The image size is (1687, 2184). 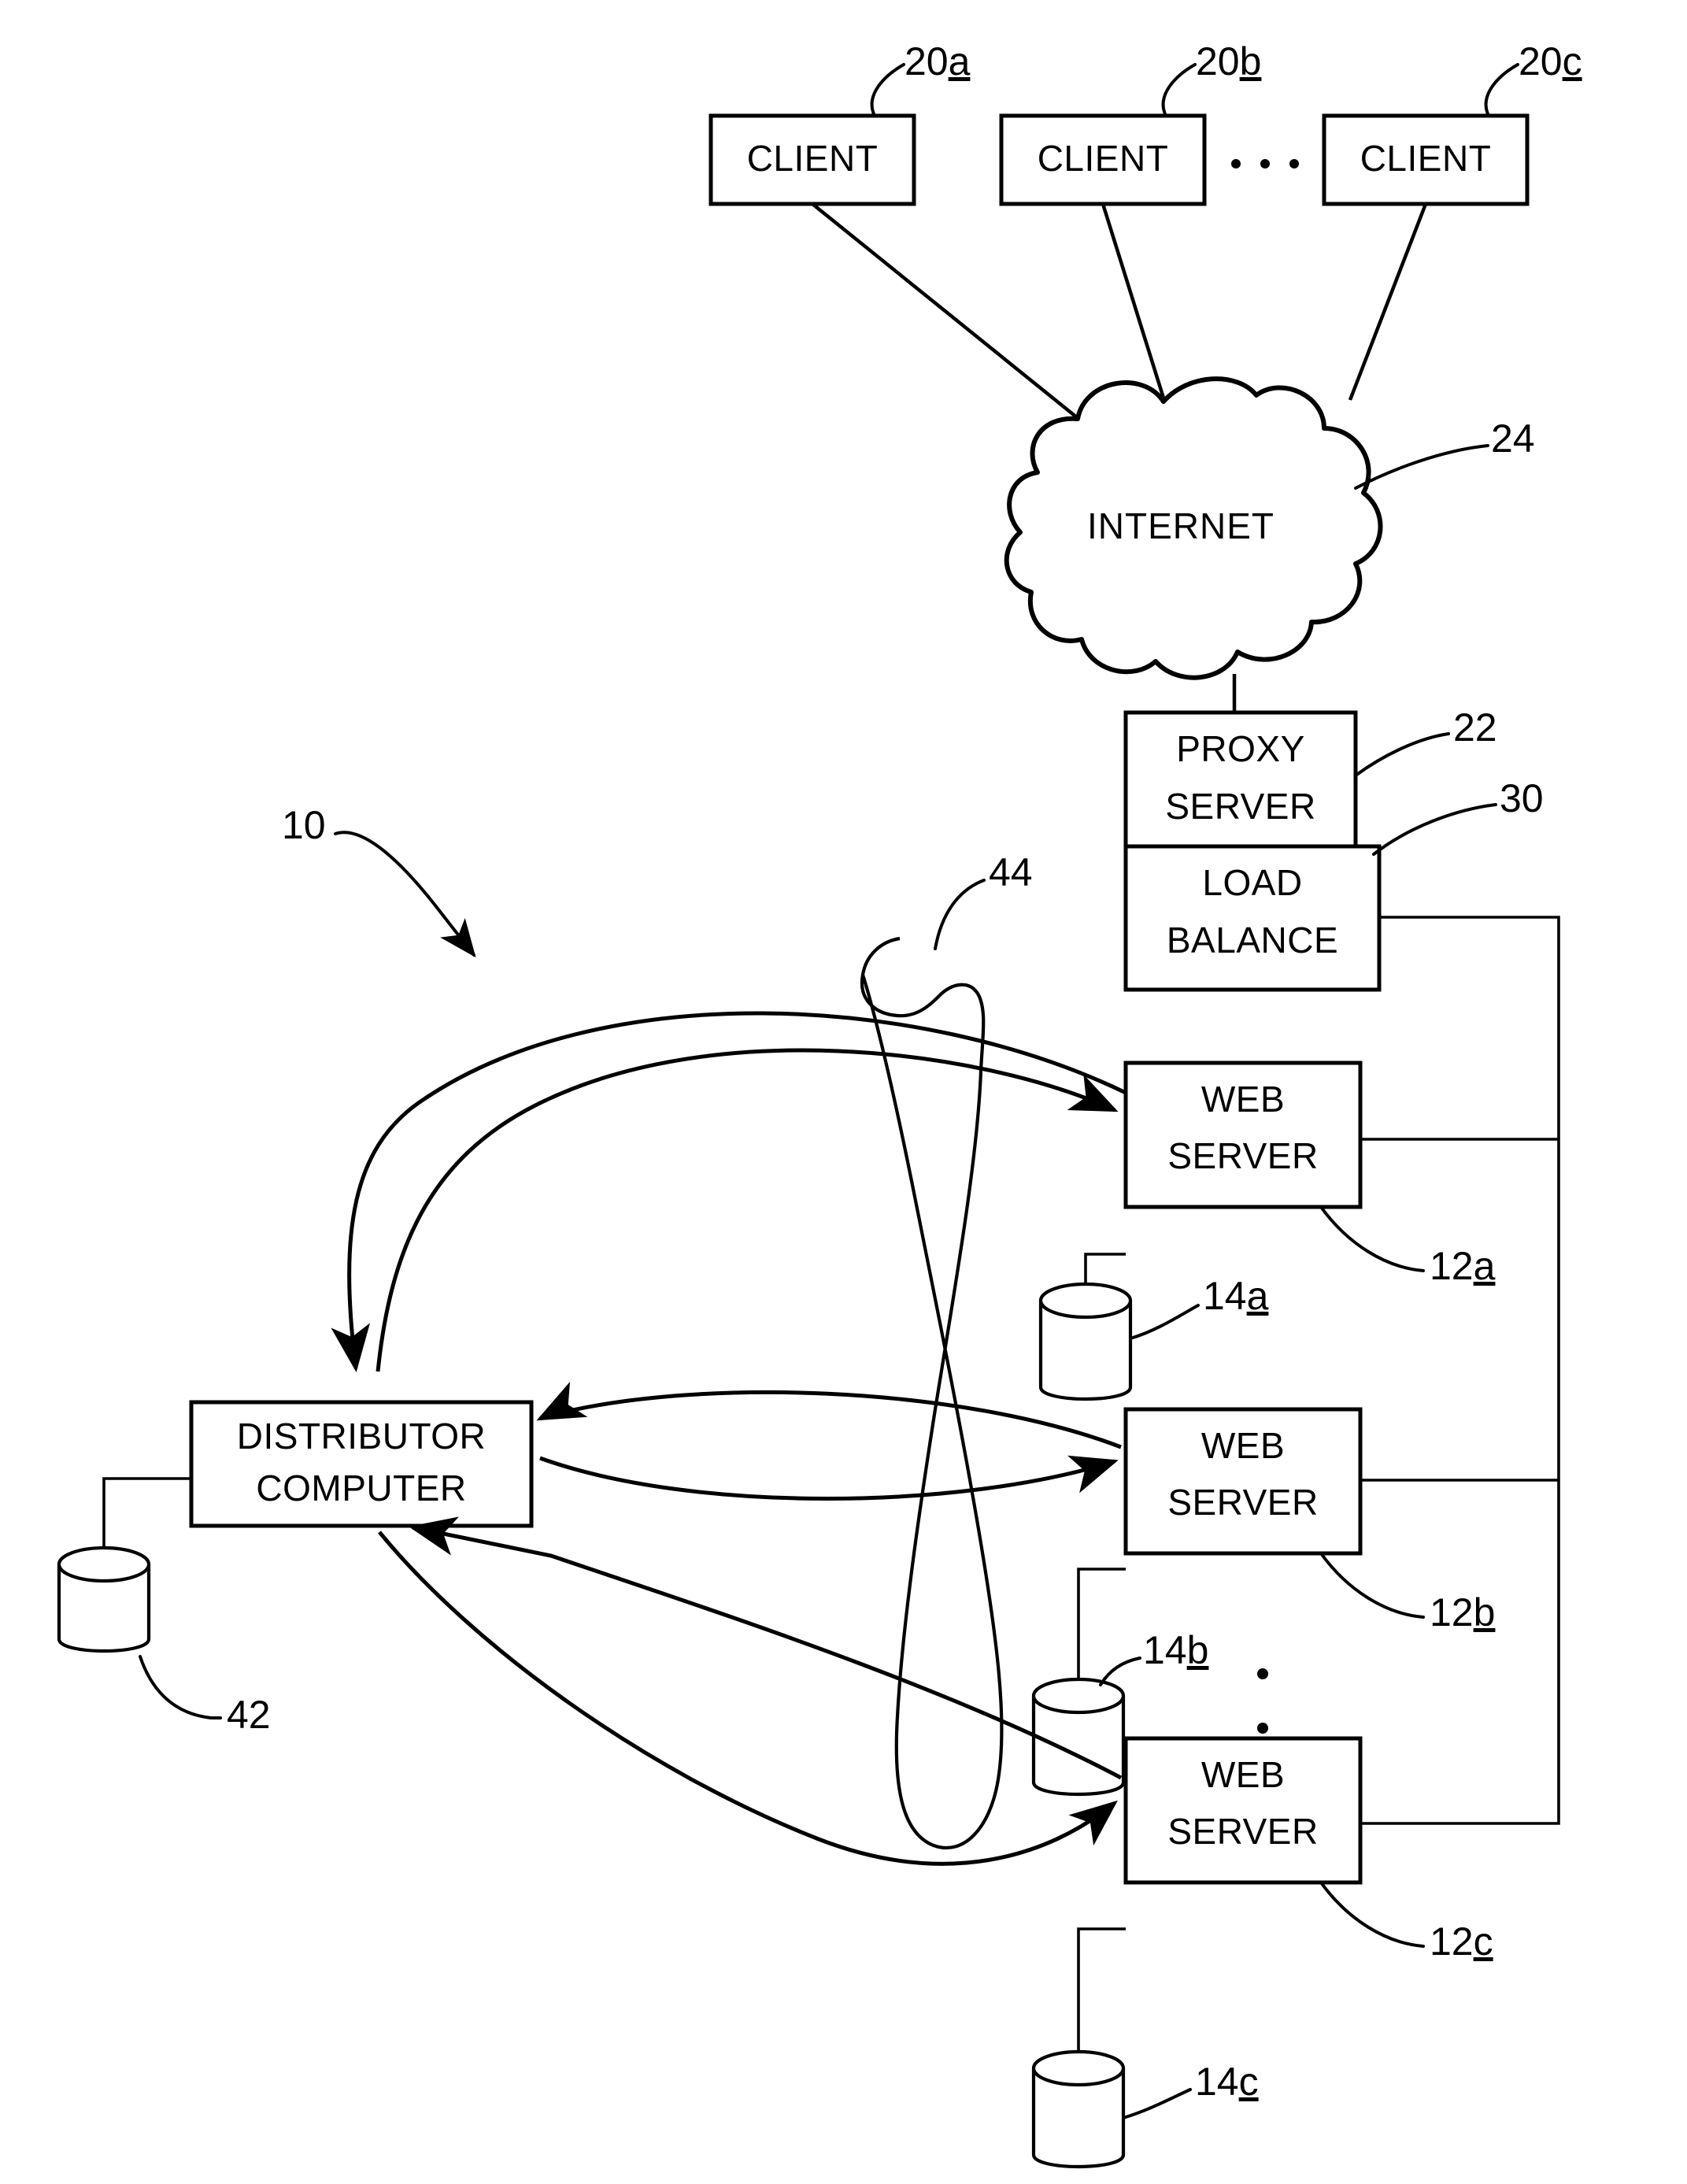 I want to click on ref-numeral-12c: 12c, so click(x=1461, y=1941).